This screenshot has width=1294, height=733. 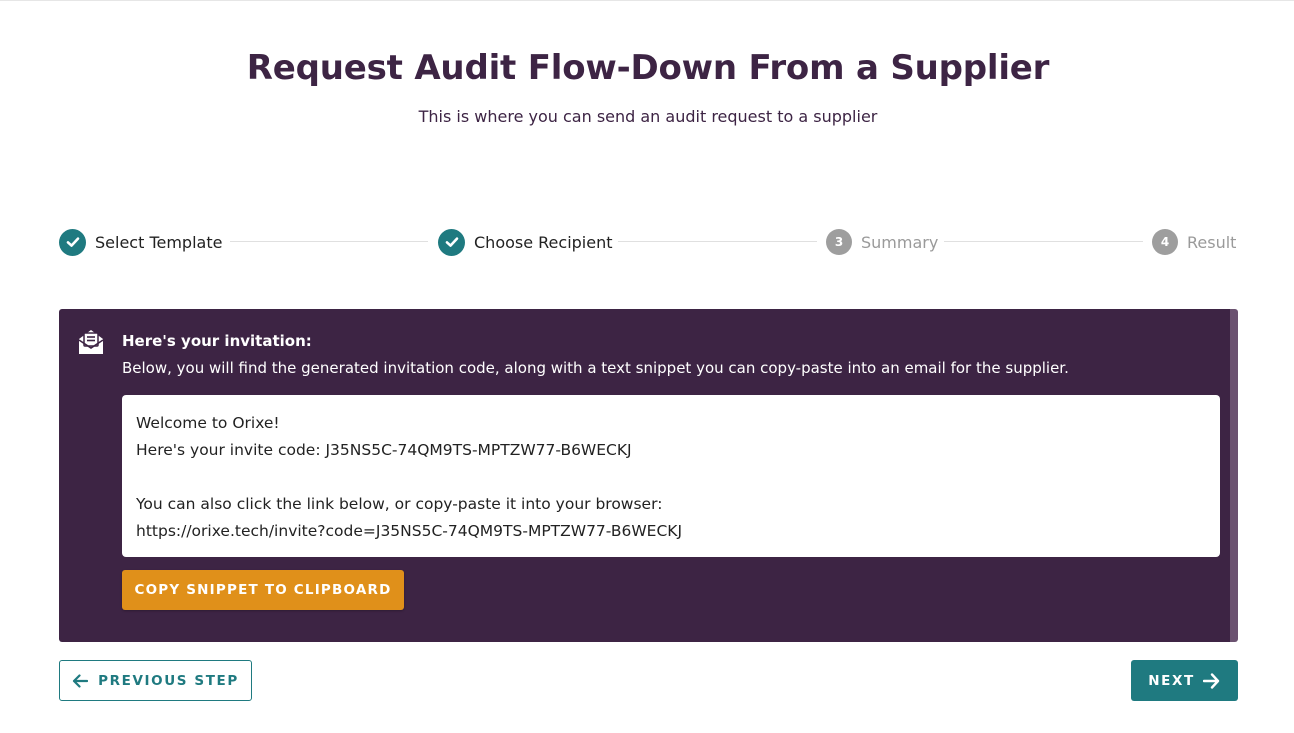 I want to click on snippet-line: Welcome to Orixe!, so click(x=208, y=423).